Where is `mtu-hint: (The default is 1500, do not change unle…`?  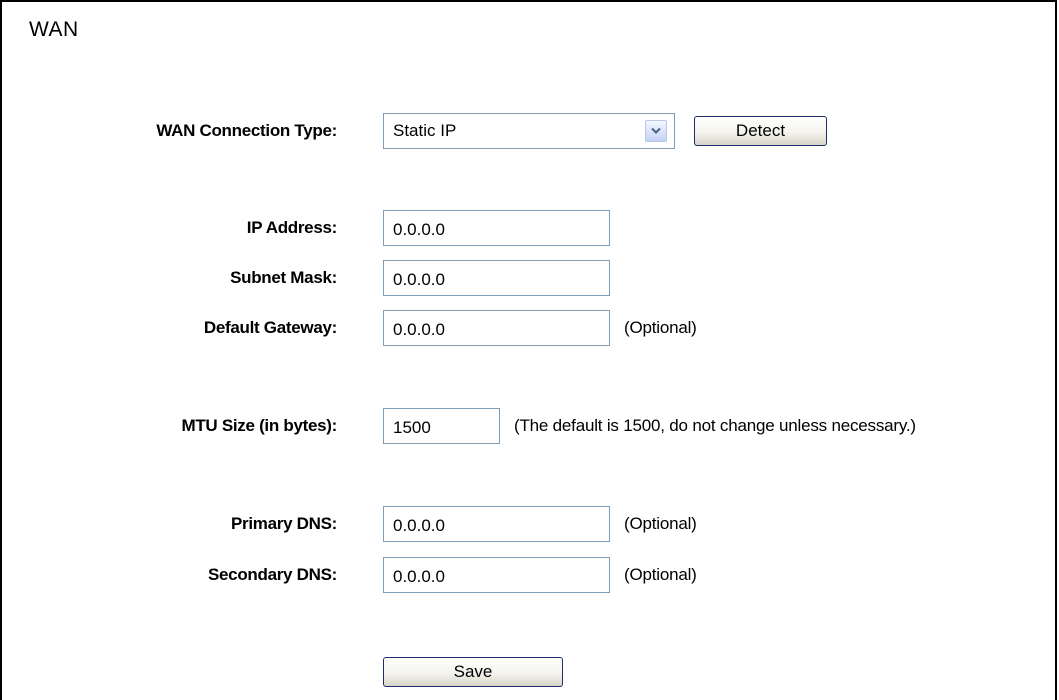
mtu-hint: (The default is 1500, do not change unle… is located at coordinates (715, 425).